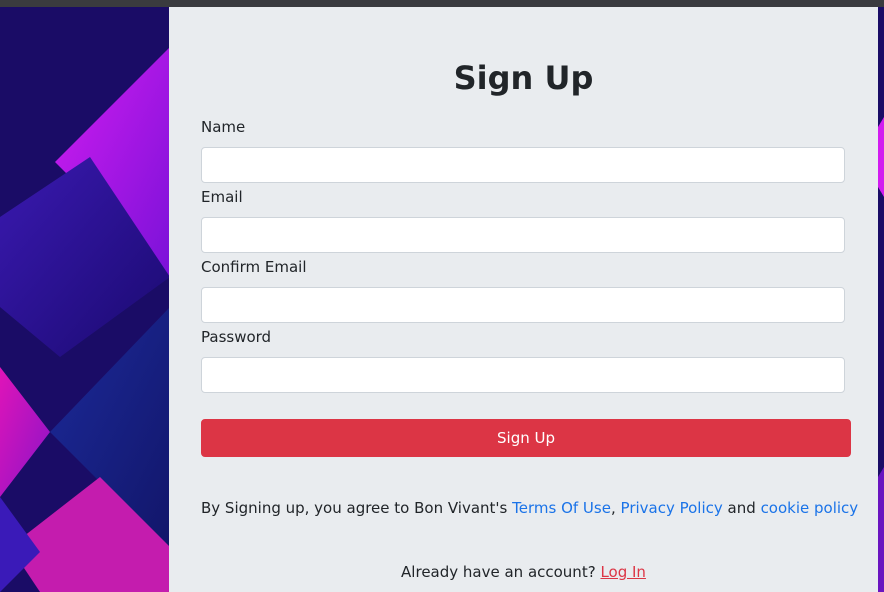 The image size is (884, 592). Describe the element at coordinates (523, 235) in the screenshot. I see `email-input` at that location.